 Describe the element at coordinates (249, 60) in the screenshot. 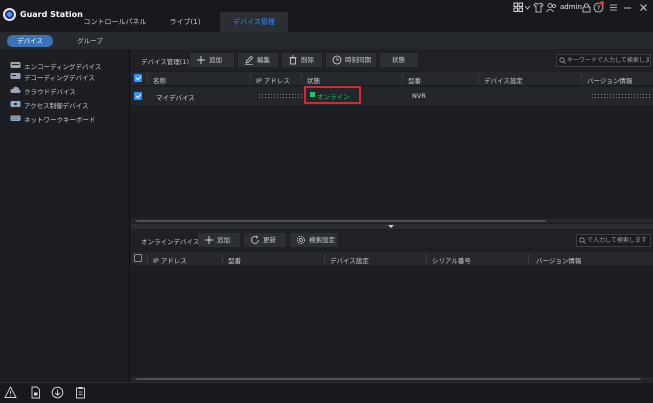

I see `pencil-icon` at that location.